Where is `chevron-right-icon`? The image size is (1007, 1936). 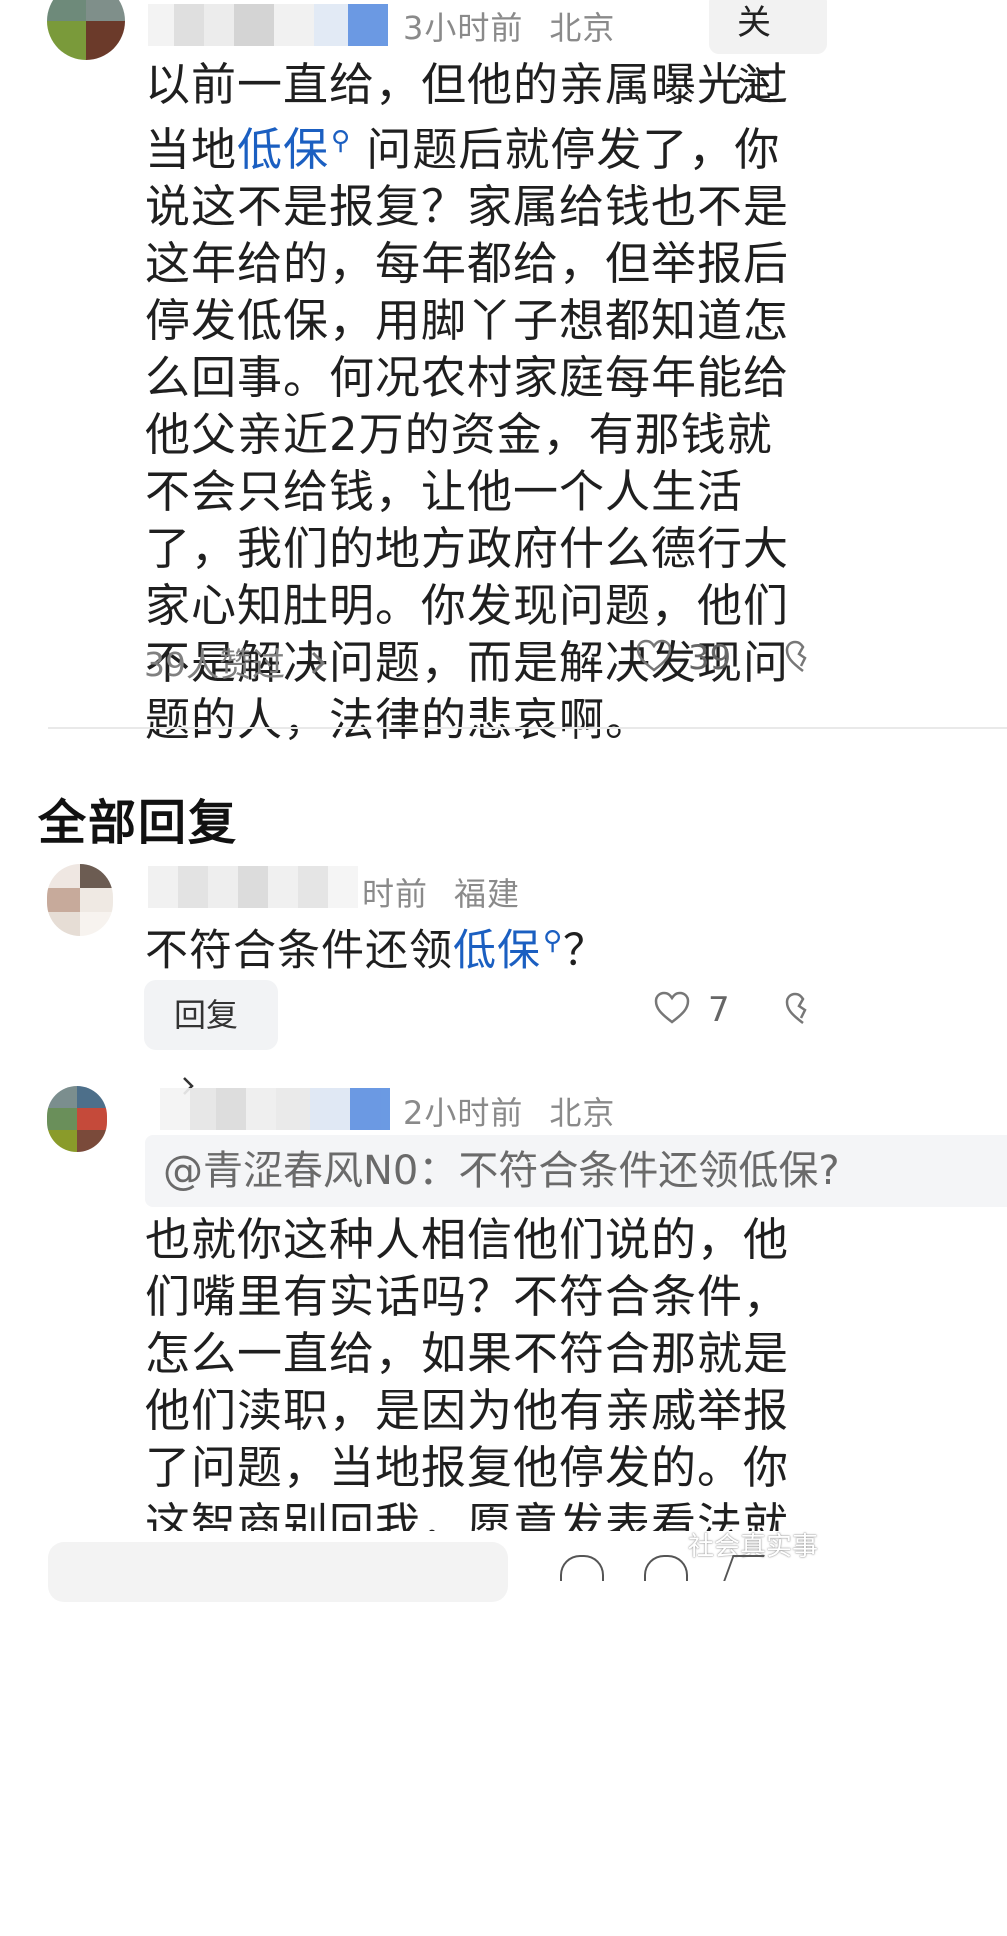
chevron-right-icon is located at coordinates (318, 664).